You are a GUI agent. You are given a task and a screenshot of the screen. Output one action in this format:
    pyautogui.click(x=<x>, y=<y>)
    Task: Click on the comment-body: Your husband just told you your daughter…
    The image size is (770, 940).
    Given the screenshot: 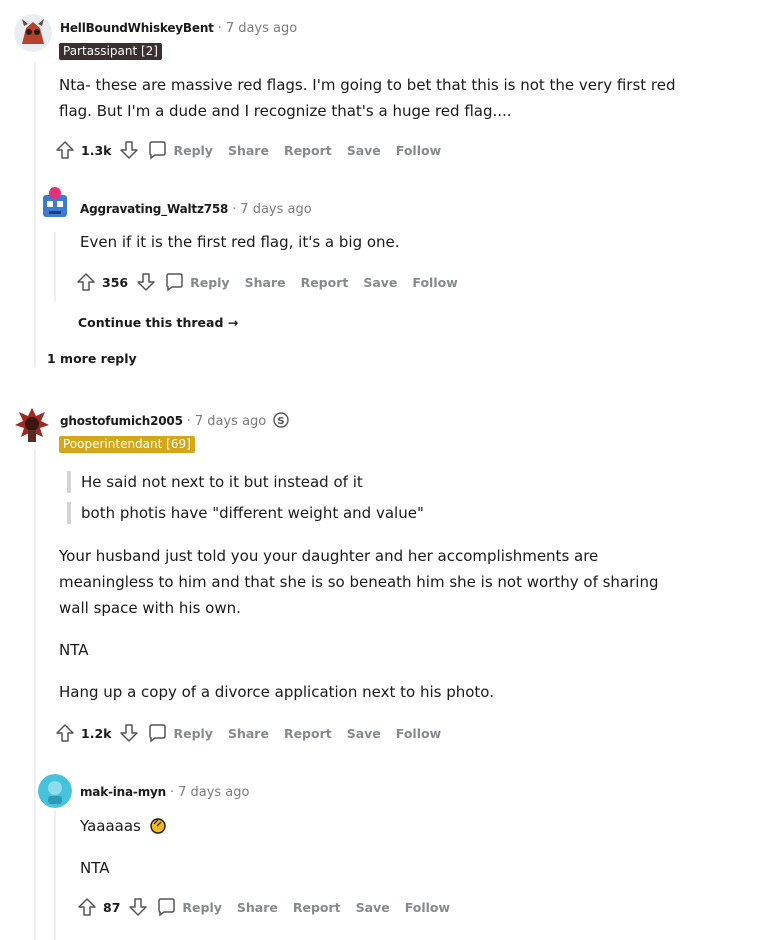 What is the action you would take?
    pyautogui.click(x=409, y=582)
    